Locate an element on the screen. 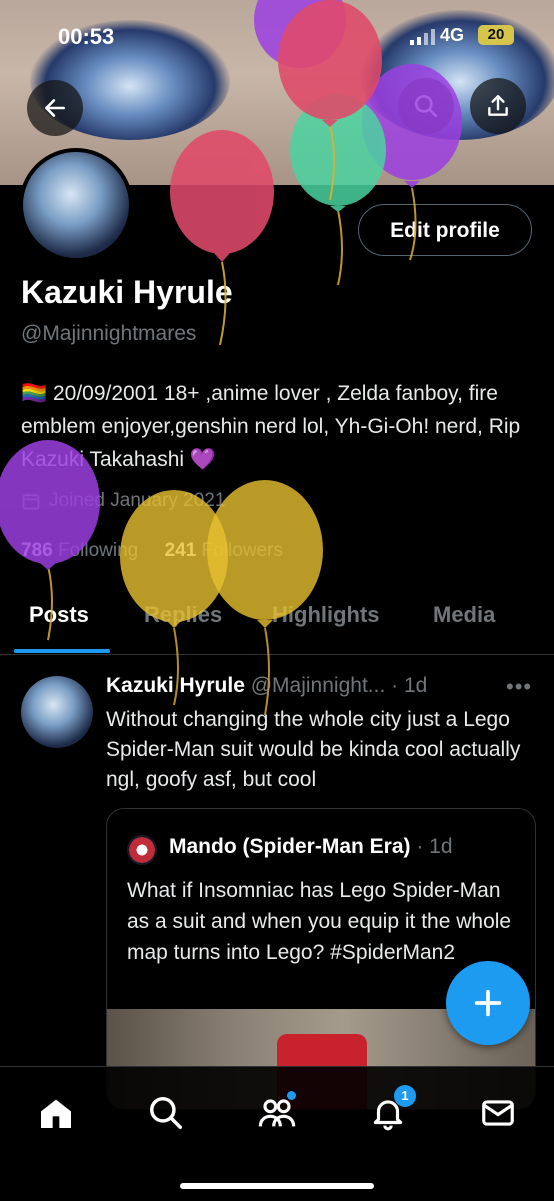  quote-time: · 1d is located at coordinates (434, 846).